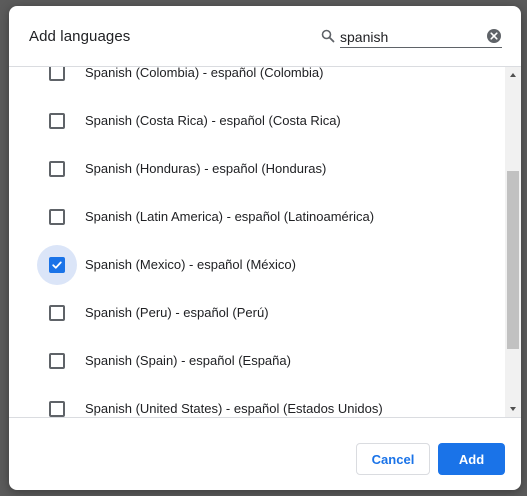 The height and width of the screenshot is (496, 527). I want to click on search-box, so click(411, 37).